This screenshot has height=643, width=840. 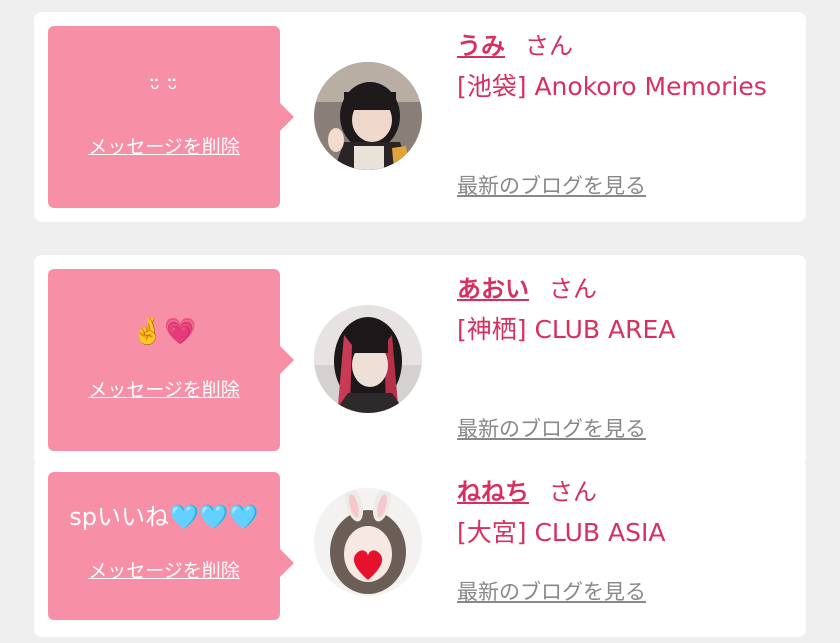 What do you see at coordinates (164, 332) in the screenshot?
I see `message-text: 🤞💗` at bounding box center [164, 332].